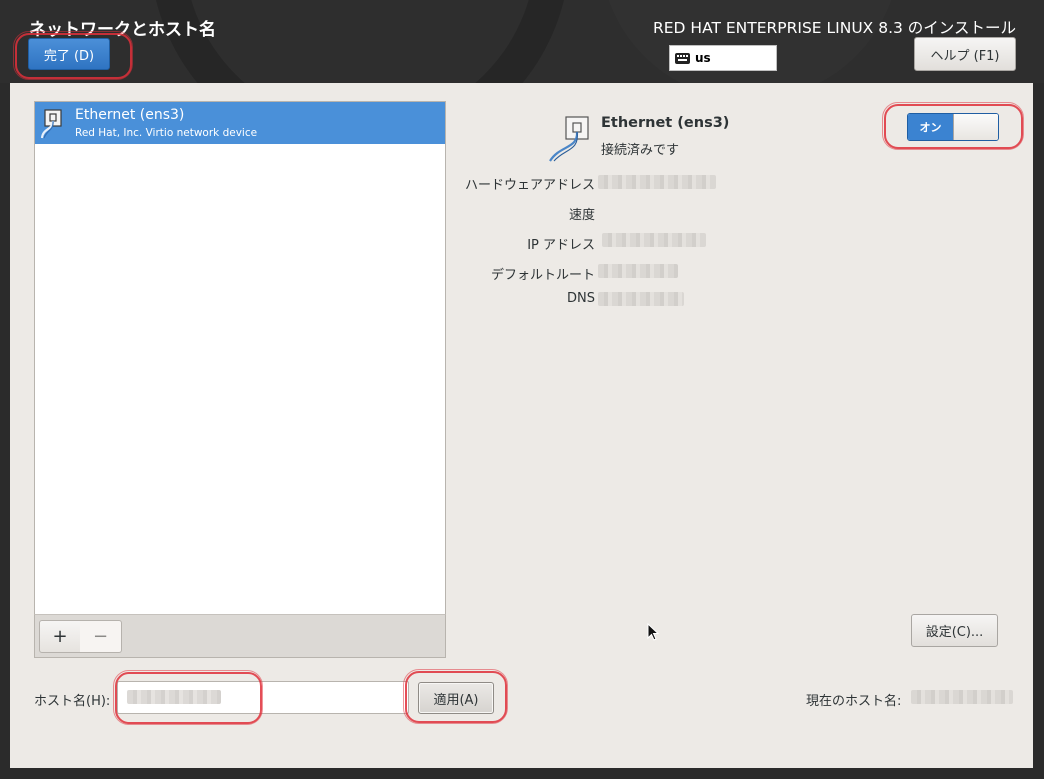  What do you see at coordinates (654, 240) in the screenshot?
I see `ip-address-value-redacted` at bounding box center [654, 240].